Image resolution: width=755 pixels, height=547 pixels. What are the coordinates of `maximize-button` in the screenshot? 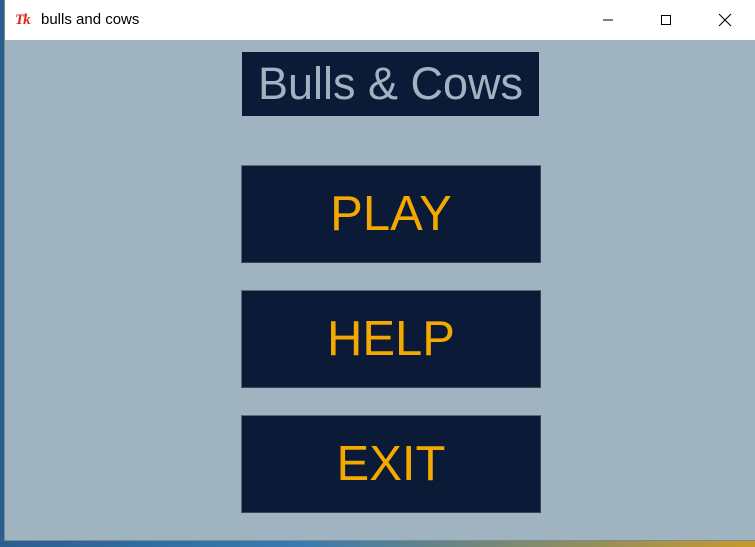 It's located at (666, 20).